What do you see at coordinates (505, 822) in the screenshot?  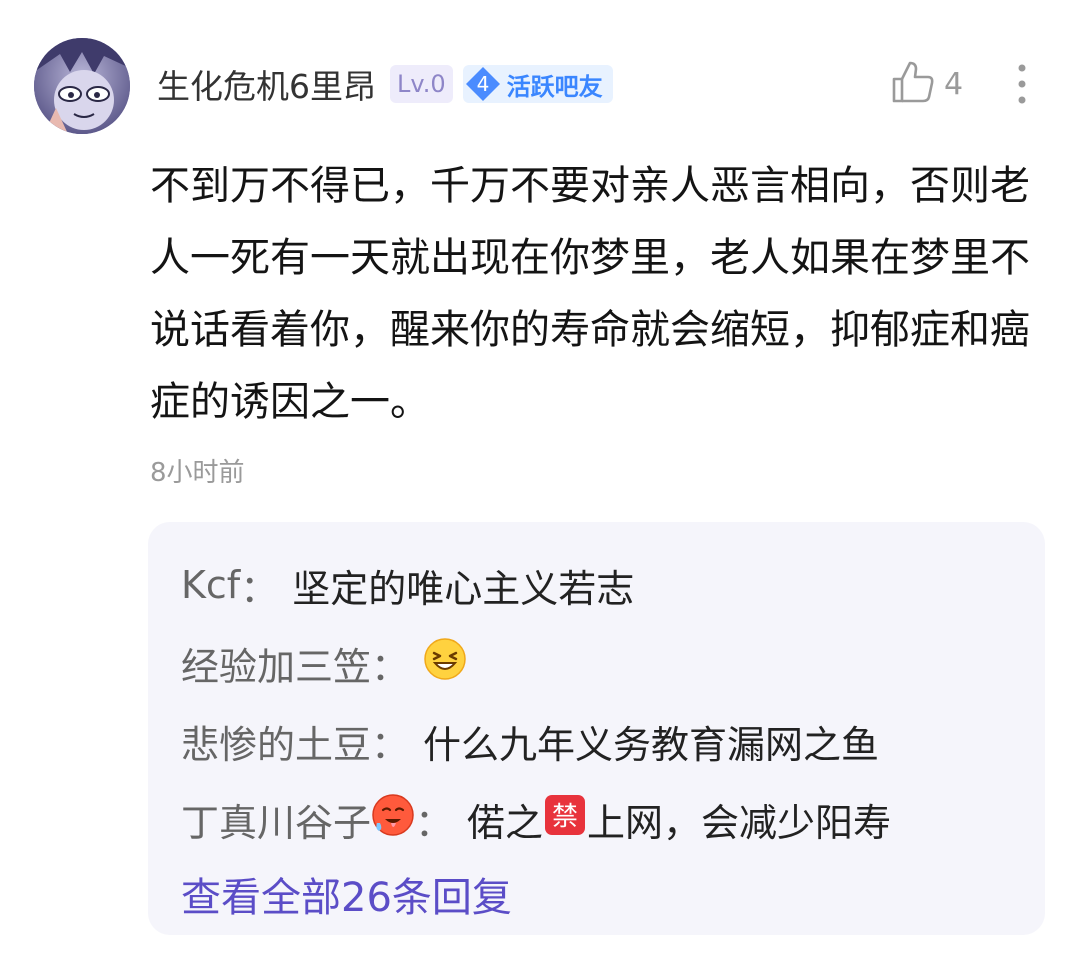 I see `reply-text-part: 偌之` at bounding box center [505, 822].